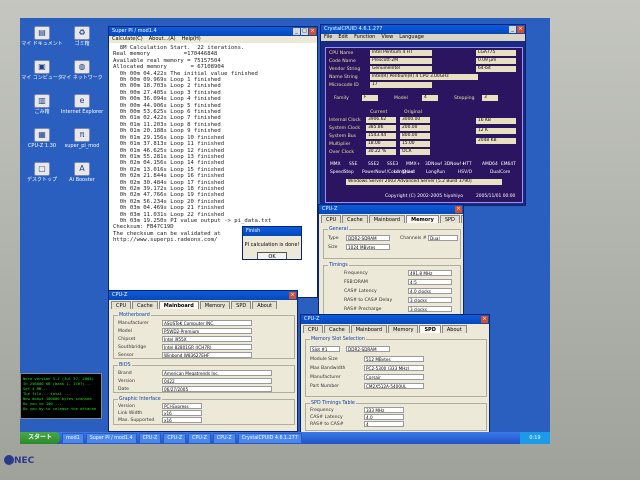 This screenshot has width=640, height=480. Describe the element at coordinates (364, 37) in the screenshot. I see `menu-item: Function` at that location.